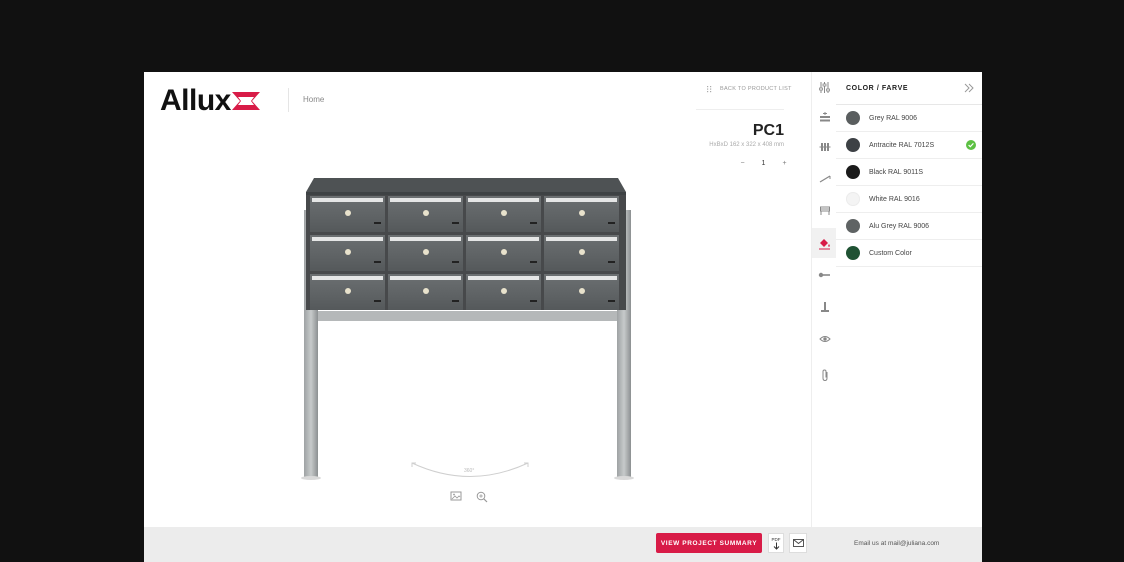  I want to click on view-tools, so click(469, 497).